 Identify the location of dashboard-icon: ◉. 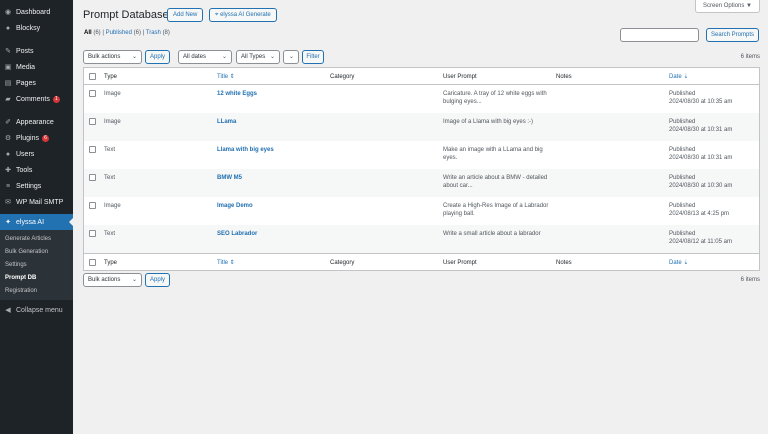
(8, 12).